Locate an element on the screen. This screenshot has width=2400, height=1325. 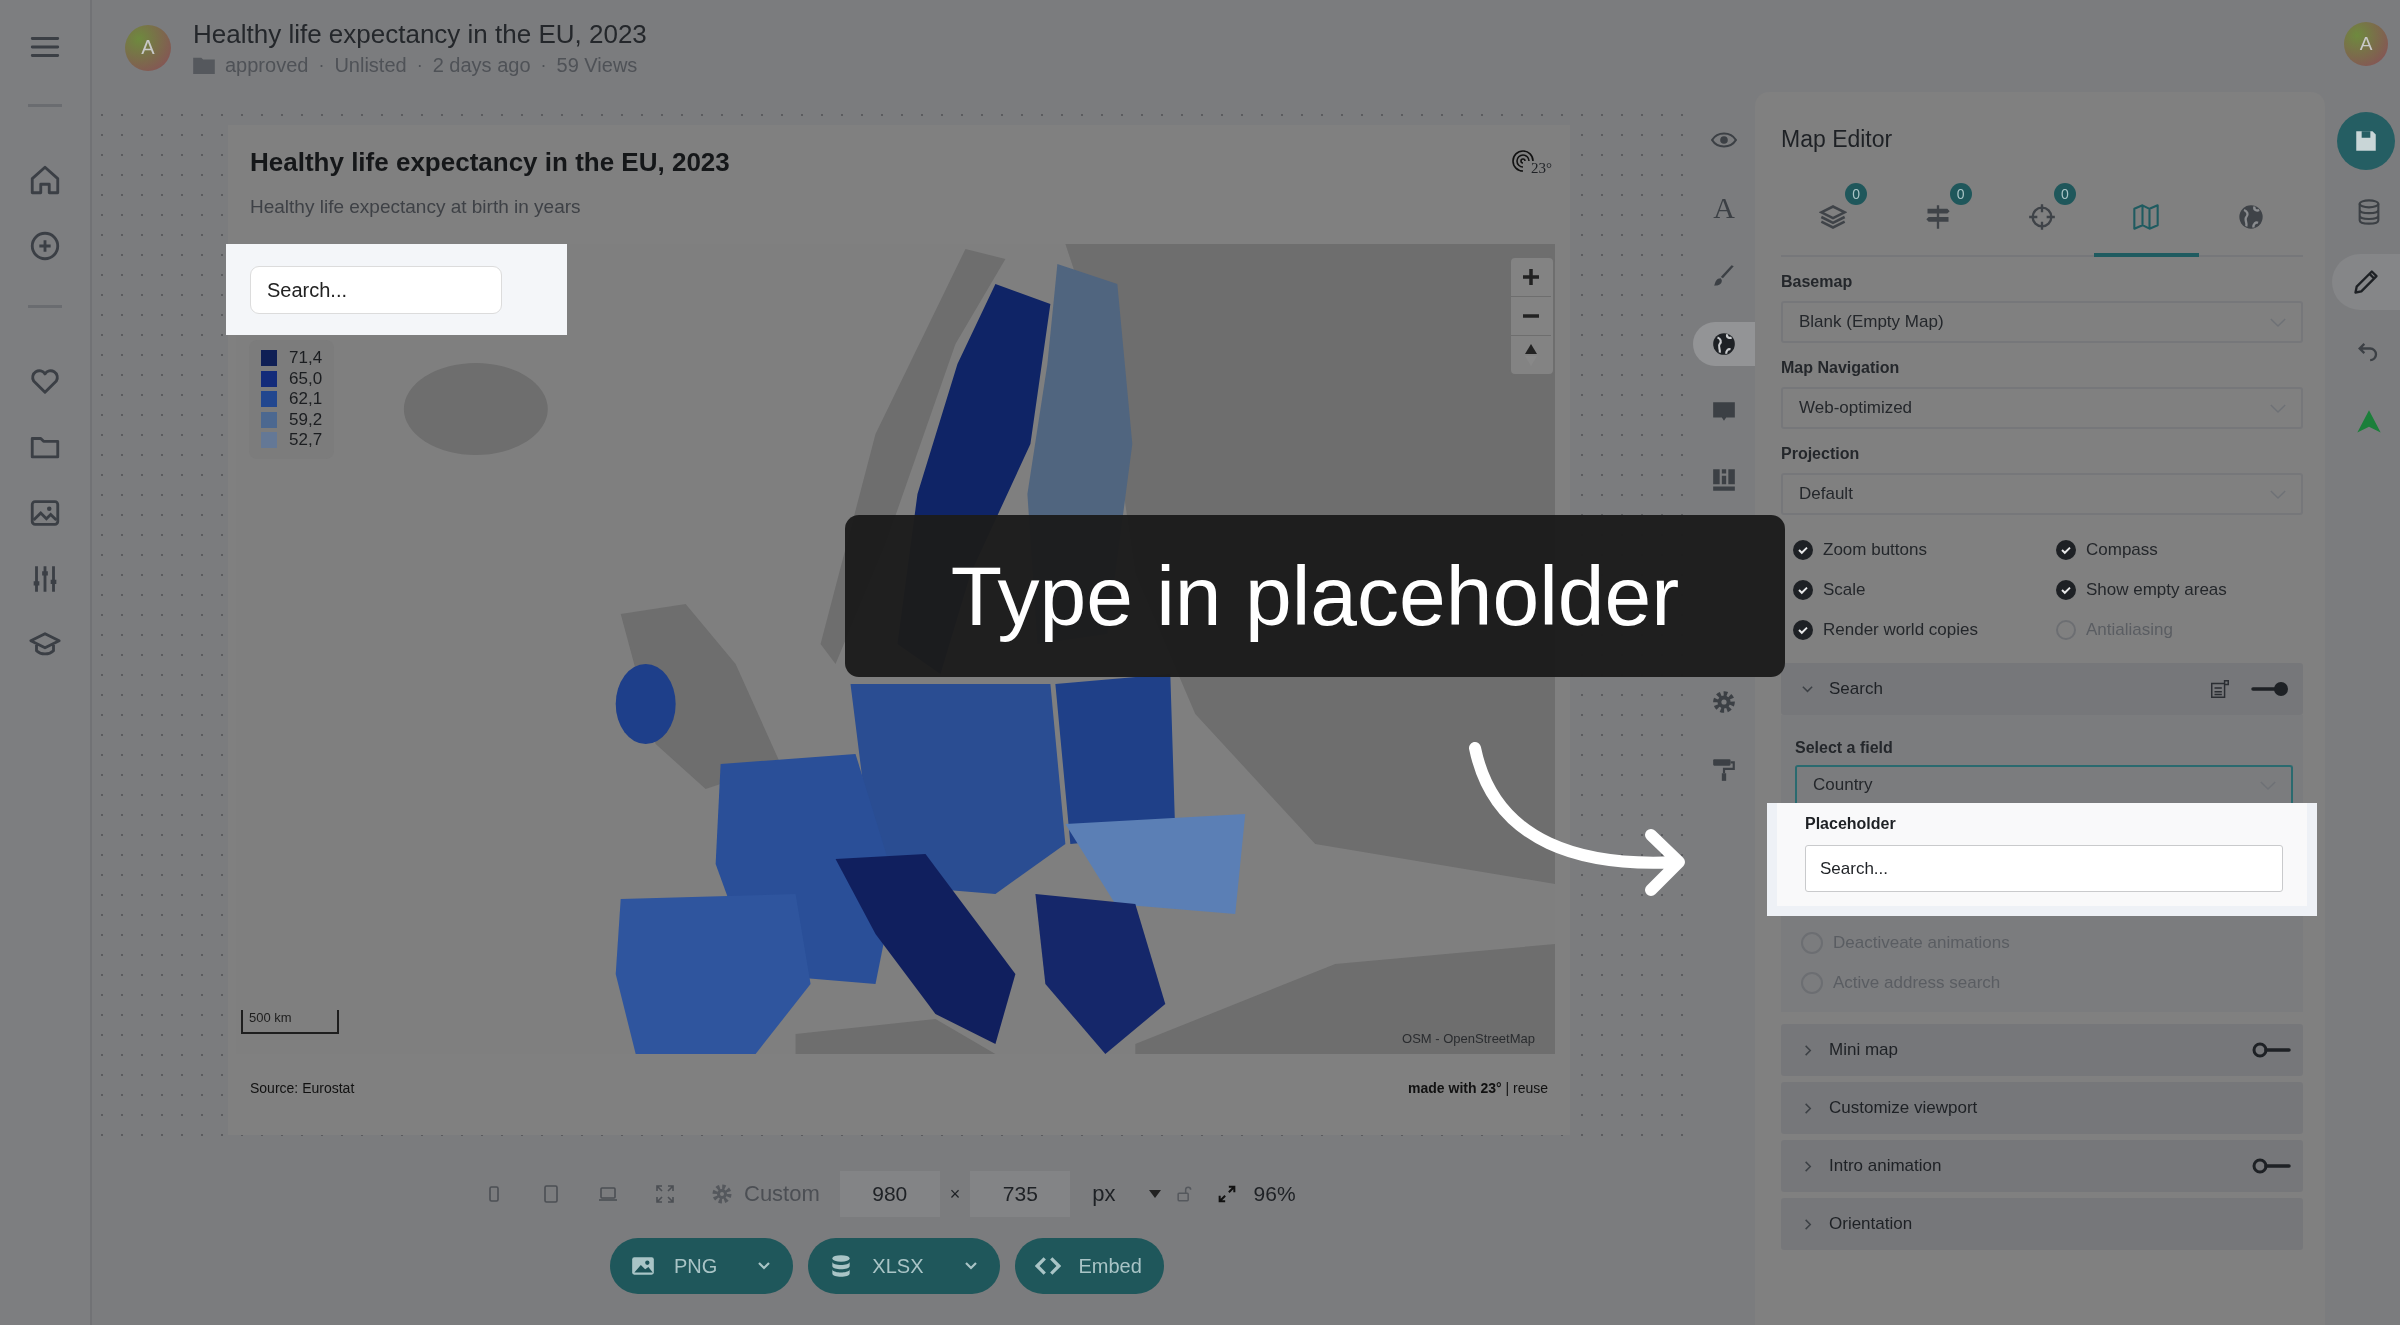
chart-title: Healthy life expectancy in the EU, 2023 is located at coordinates (489, 162).